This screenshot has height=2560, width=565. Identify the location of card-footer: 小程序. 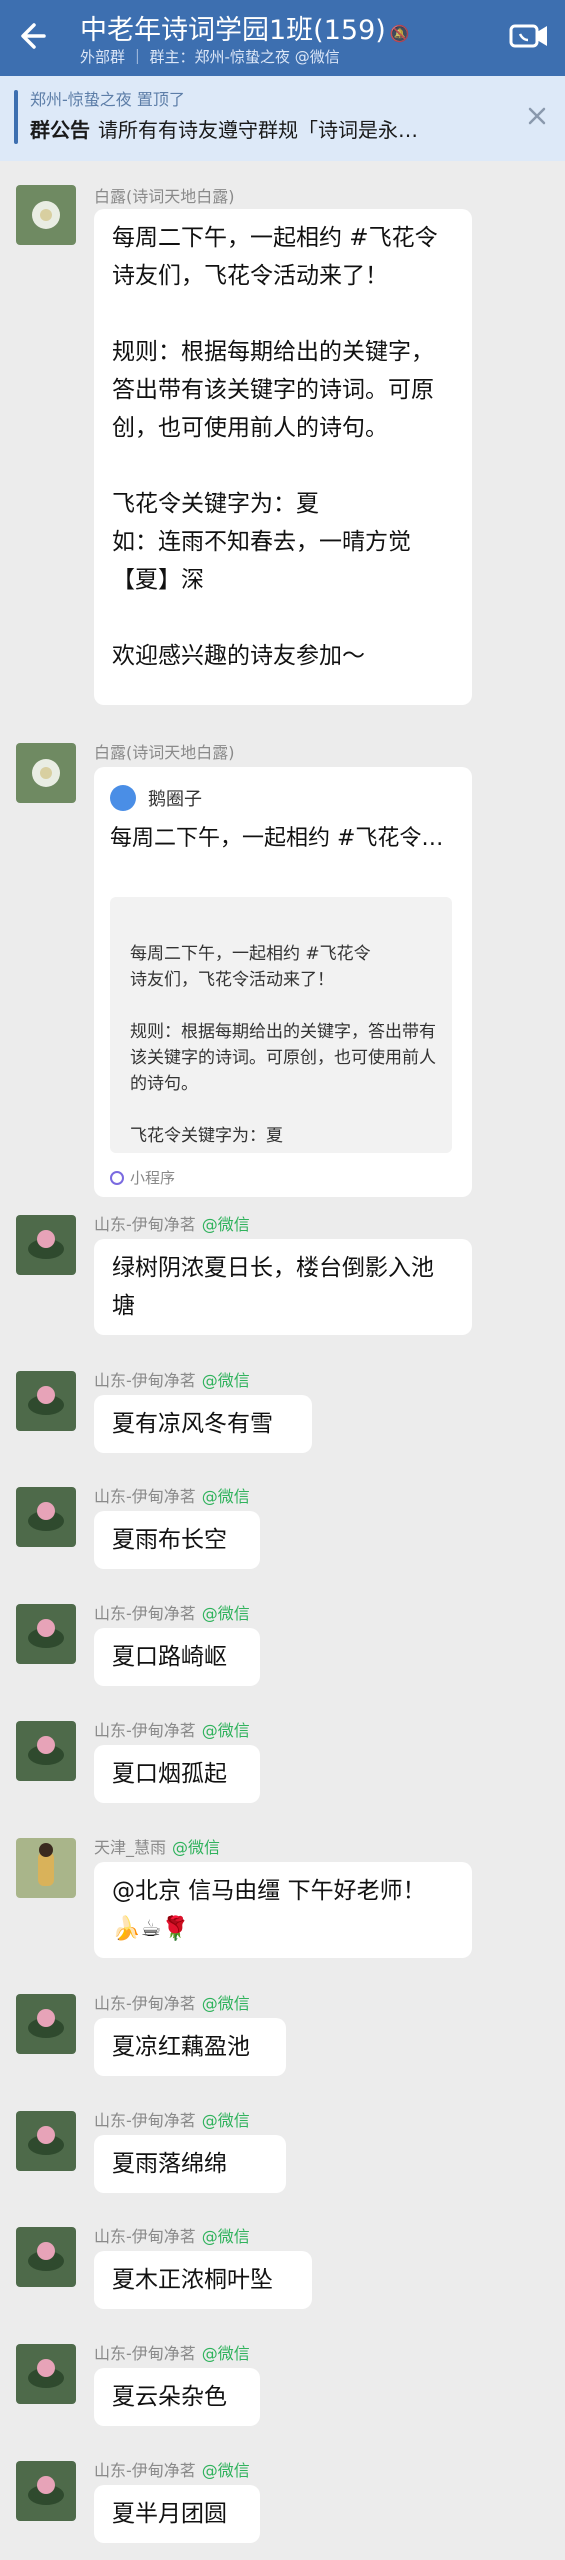
(142, 1177).